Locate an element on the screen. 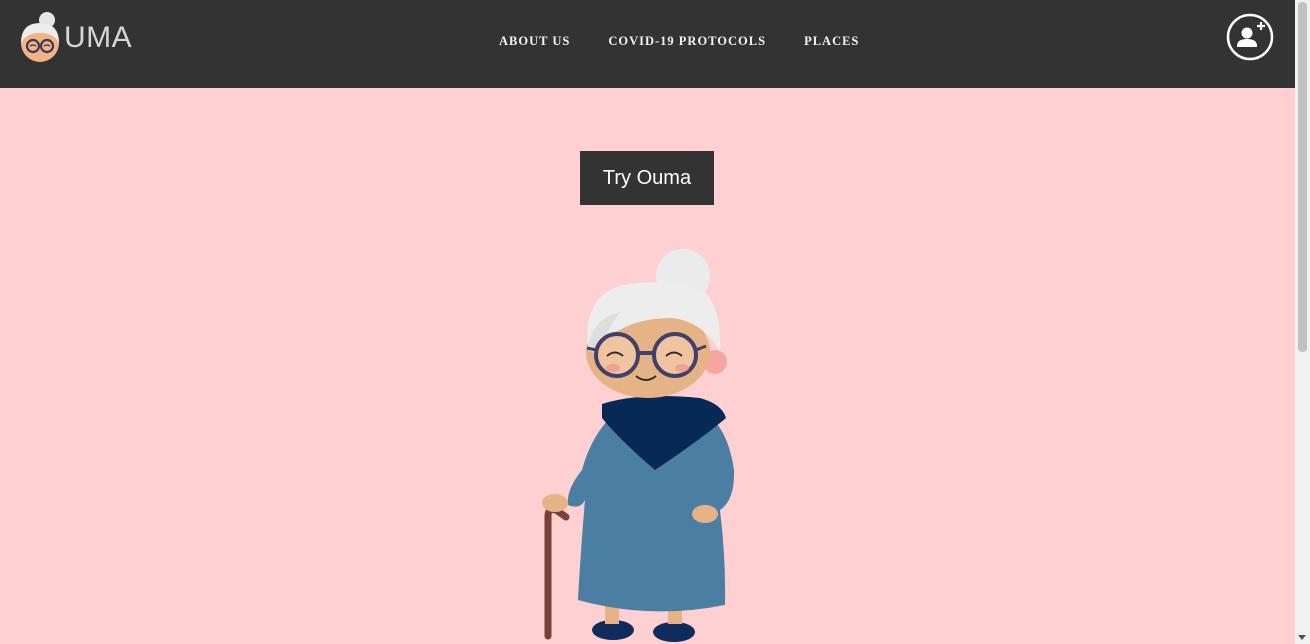 Image resolution: width=1310 pixels, height=644 pixels. nav-about-us: ABOUT US is located at coordinates (534, 41).